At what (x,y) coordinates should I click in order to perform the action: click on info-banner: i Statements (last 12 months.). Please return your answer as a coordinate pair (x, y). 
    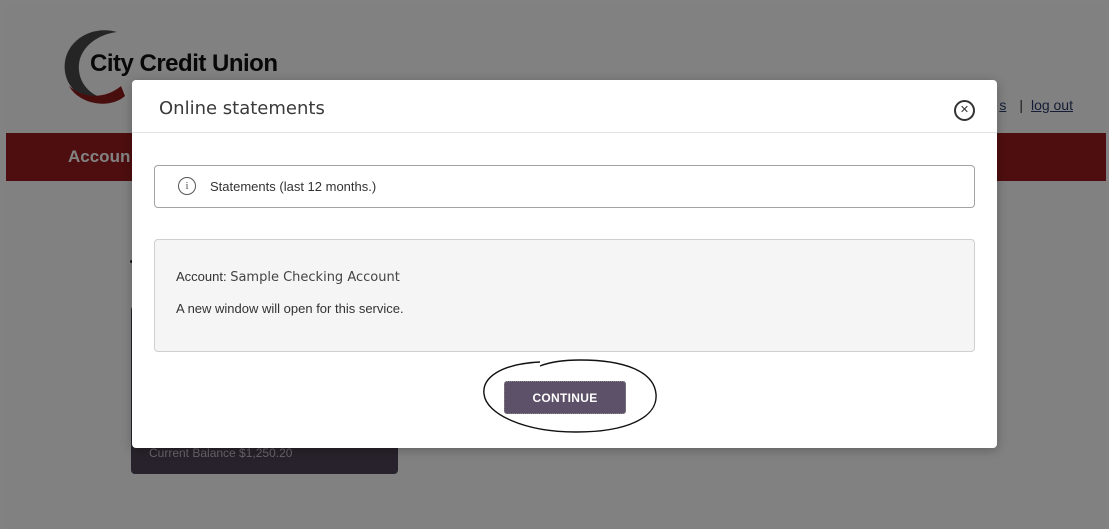
    Looking at the image, I should click on (564, 186).